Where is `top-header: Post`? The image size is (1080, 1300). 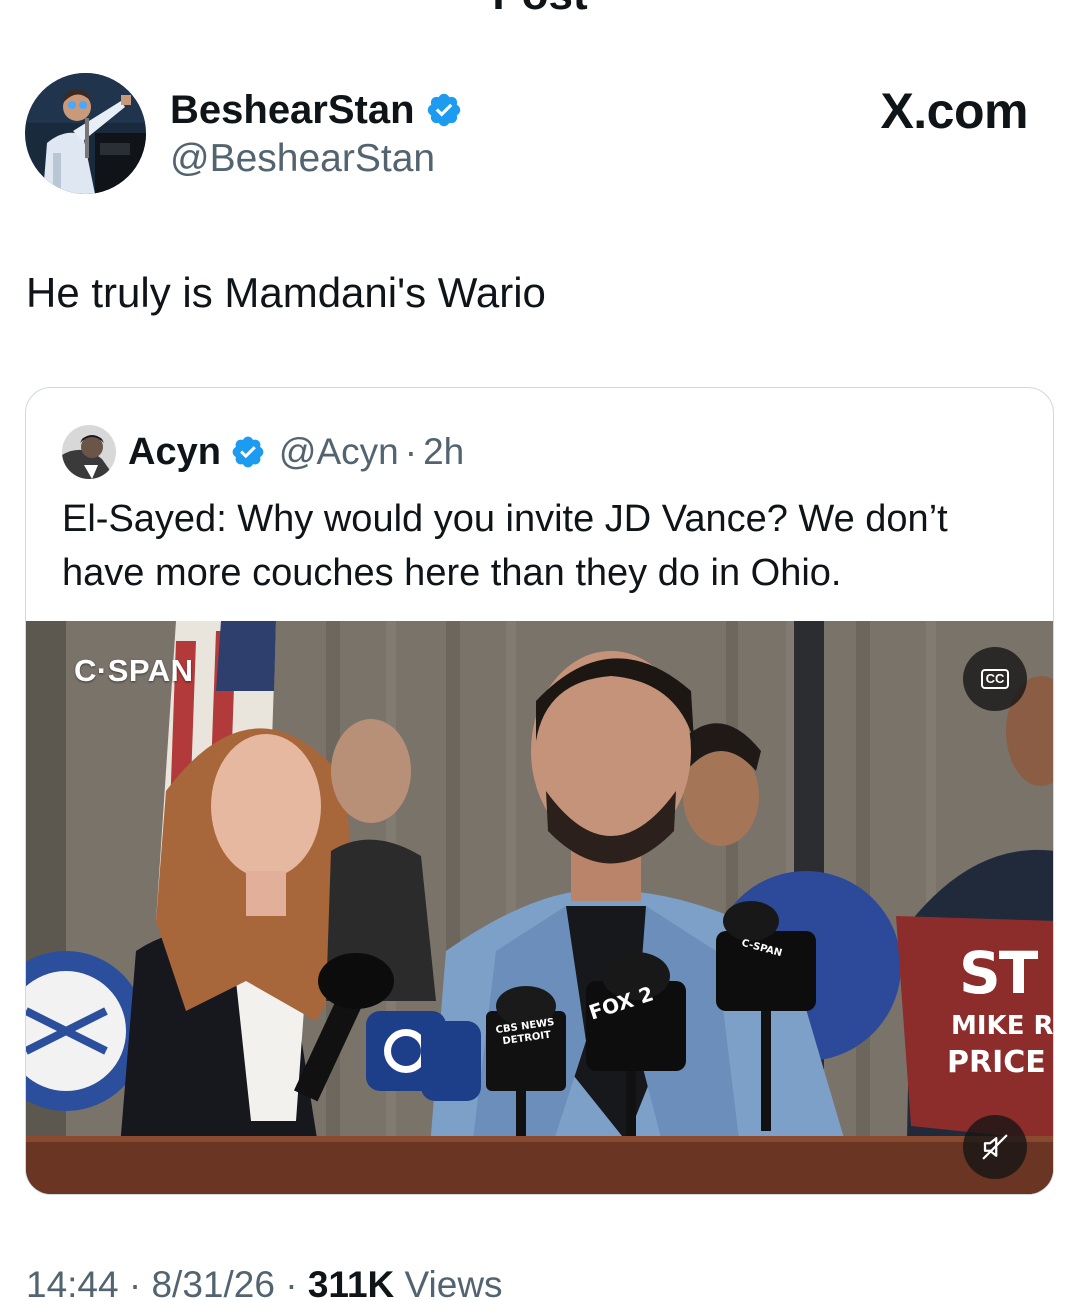 top-header: Post is located at coordinates (540, 10).